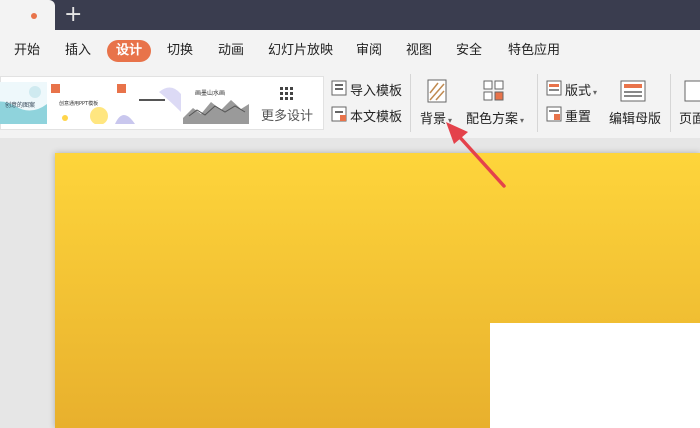 The width and height of the screenshot is (700, 428). I want to click on reset-button: 重置, so click(578, 115).